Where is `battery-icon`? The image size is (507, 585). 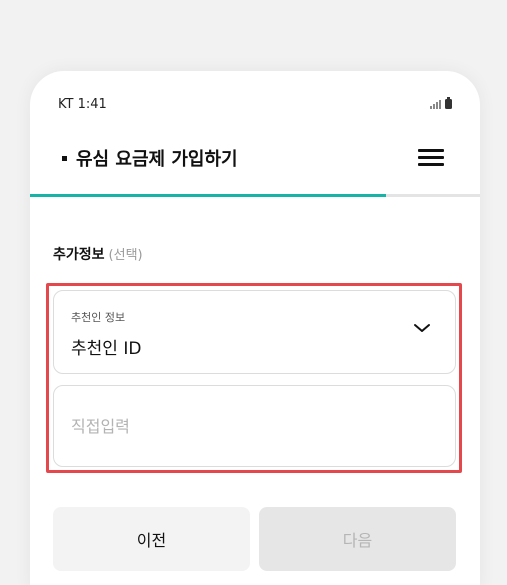 battery-icon is located at coordinates (448, 103).